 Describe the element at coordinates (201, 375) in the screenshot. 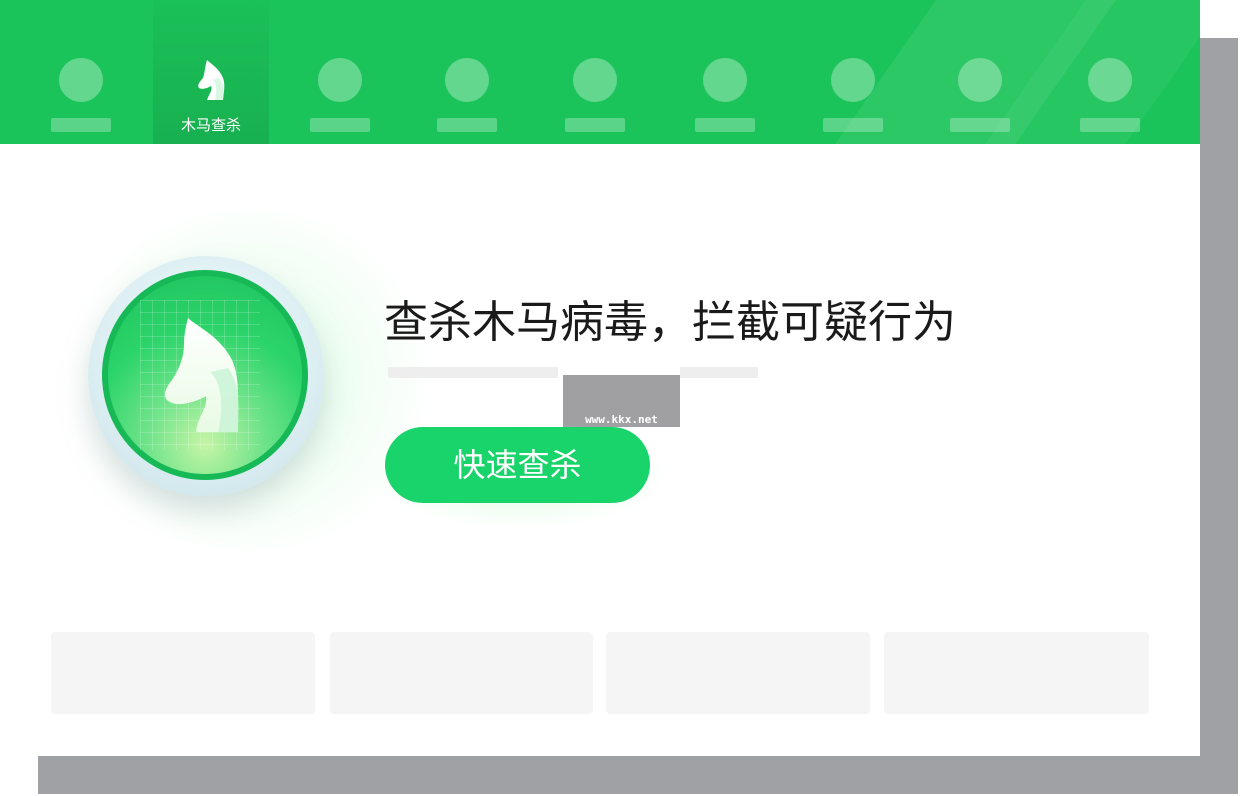

I see `horse-shield-icon` at that location.